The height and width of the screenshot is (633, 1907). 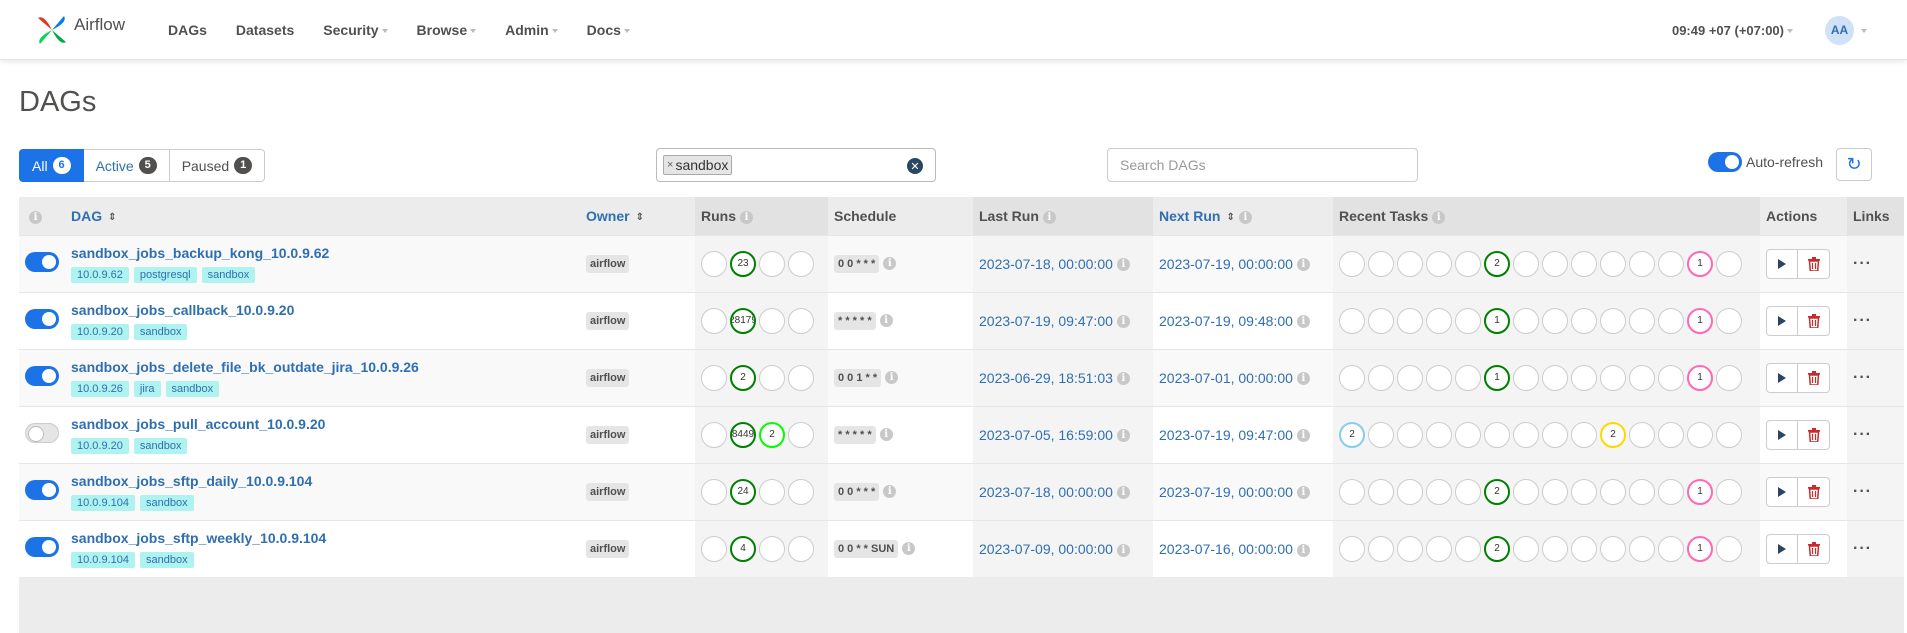 I want to click on dag-link: sandbox_jobs_backup_kong_10.0.9.62, so click(x=322, y=253).